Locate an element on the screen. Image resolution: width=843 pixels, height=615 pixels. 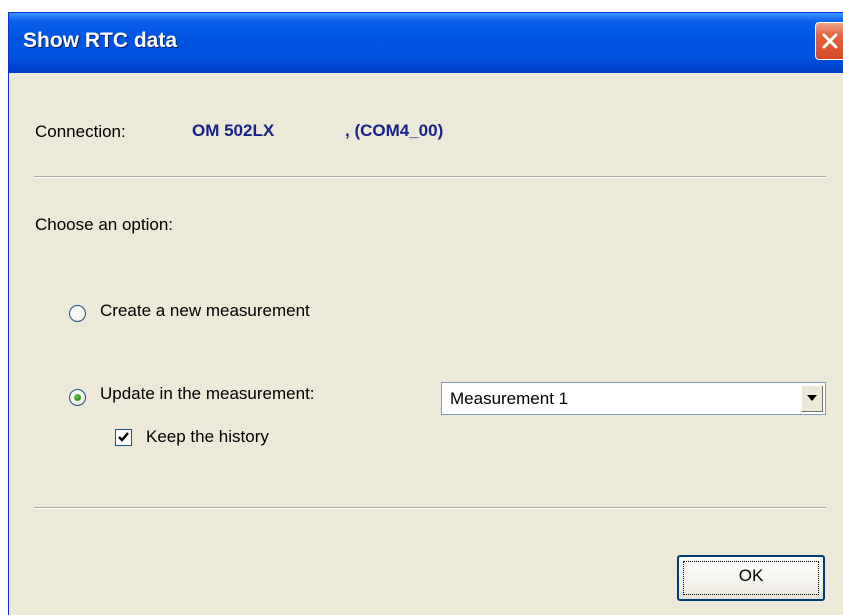
ok-button: OK is located at coordinates (751, 578).